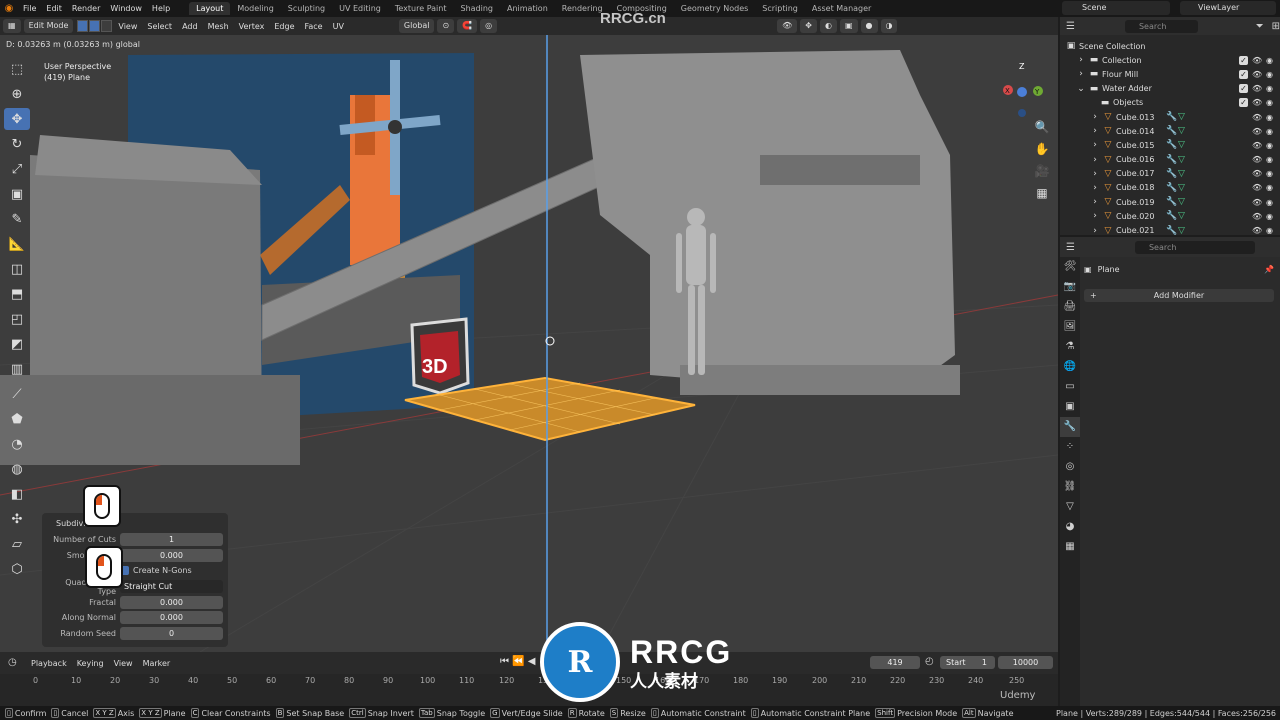 This screenshot has width=1280, height=720. What do you see at coordinates (1228, 8) in the screenshot?
I see `view-layer-selector: ViewLayer` at bounding box center [1228, 8].